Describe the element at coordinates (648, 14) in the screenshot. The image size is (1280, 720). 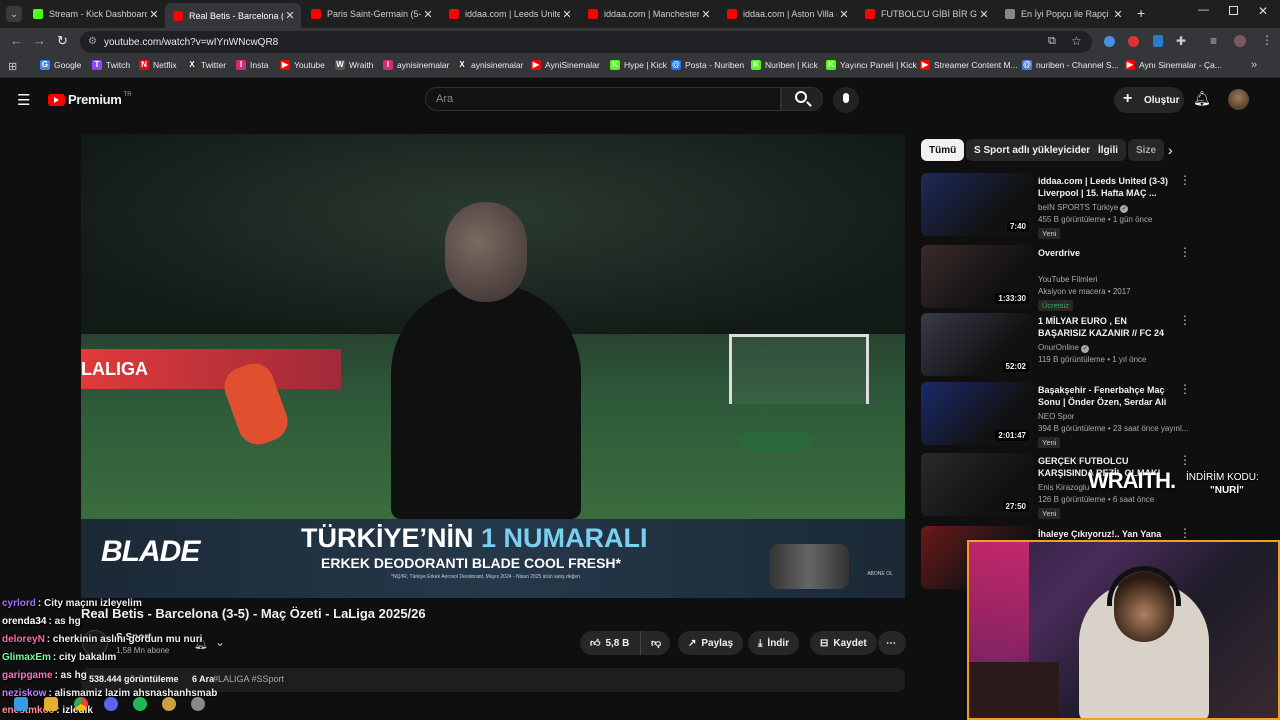
I see `browser-tab: iddaa.com | Manchester C ✕` at that location.